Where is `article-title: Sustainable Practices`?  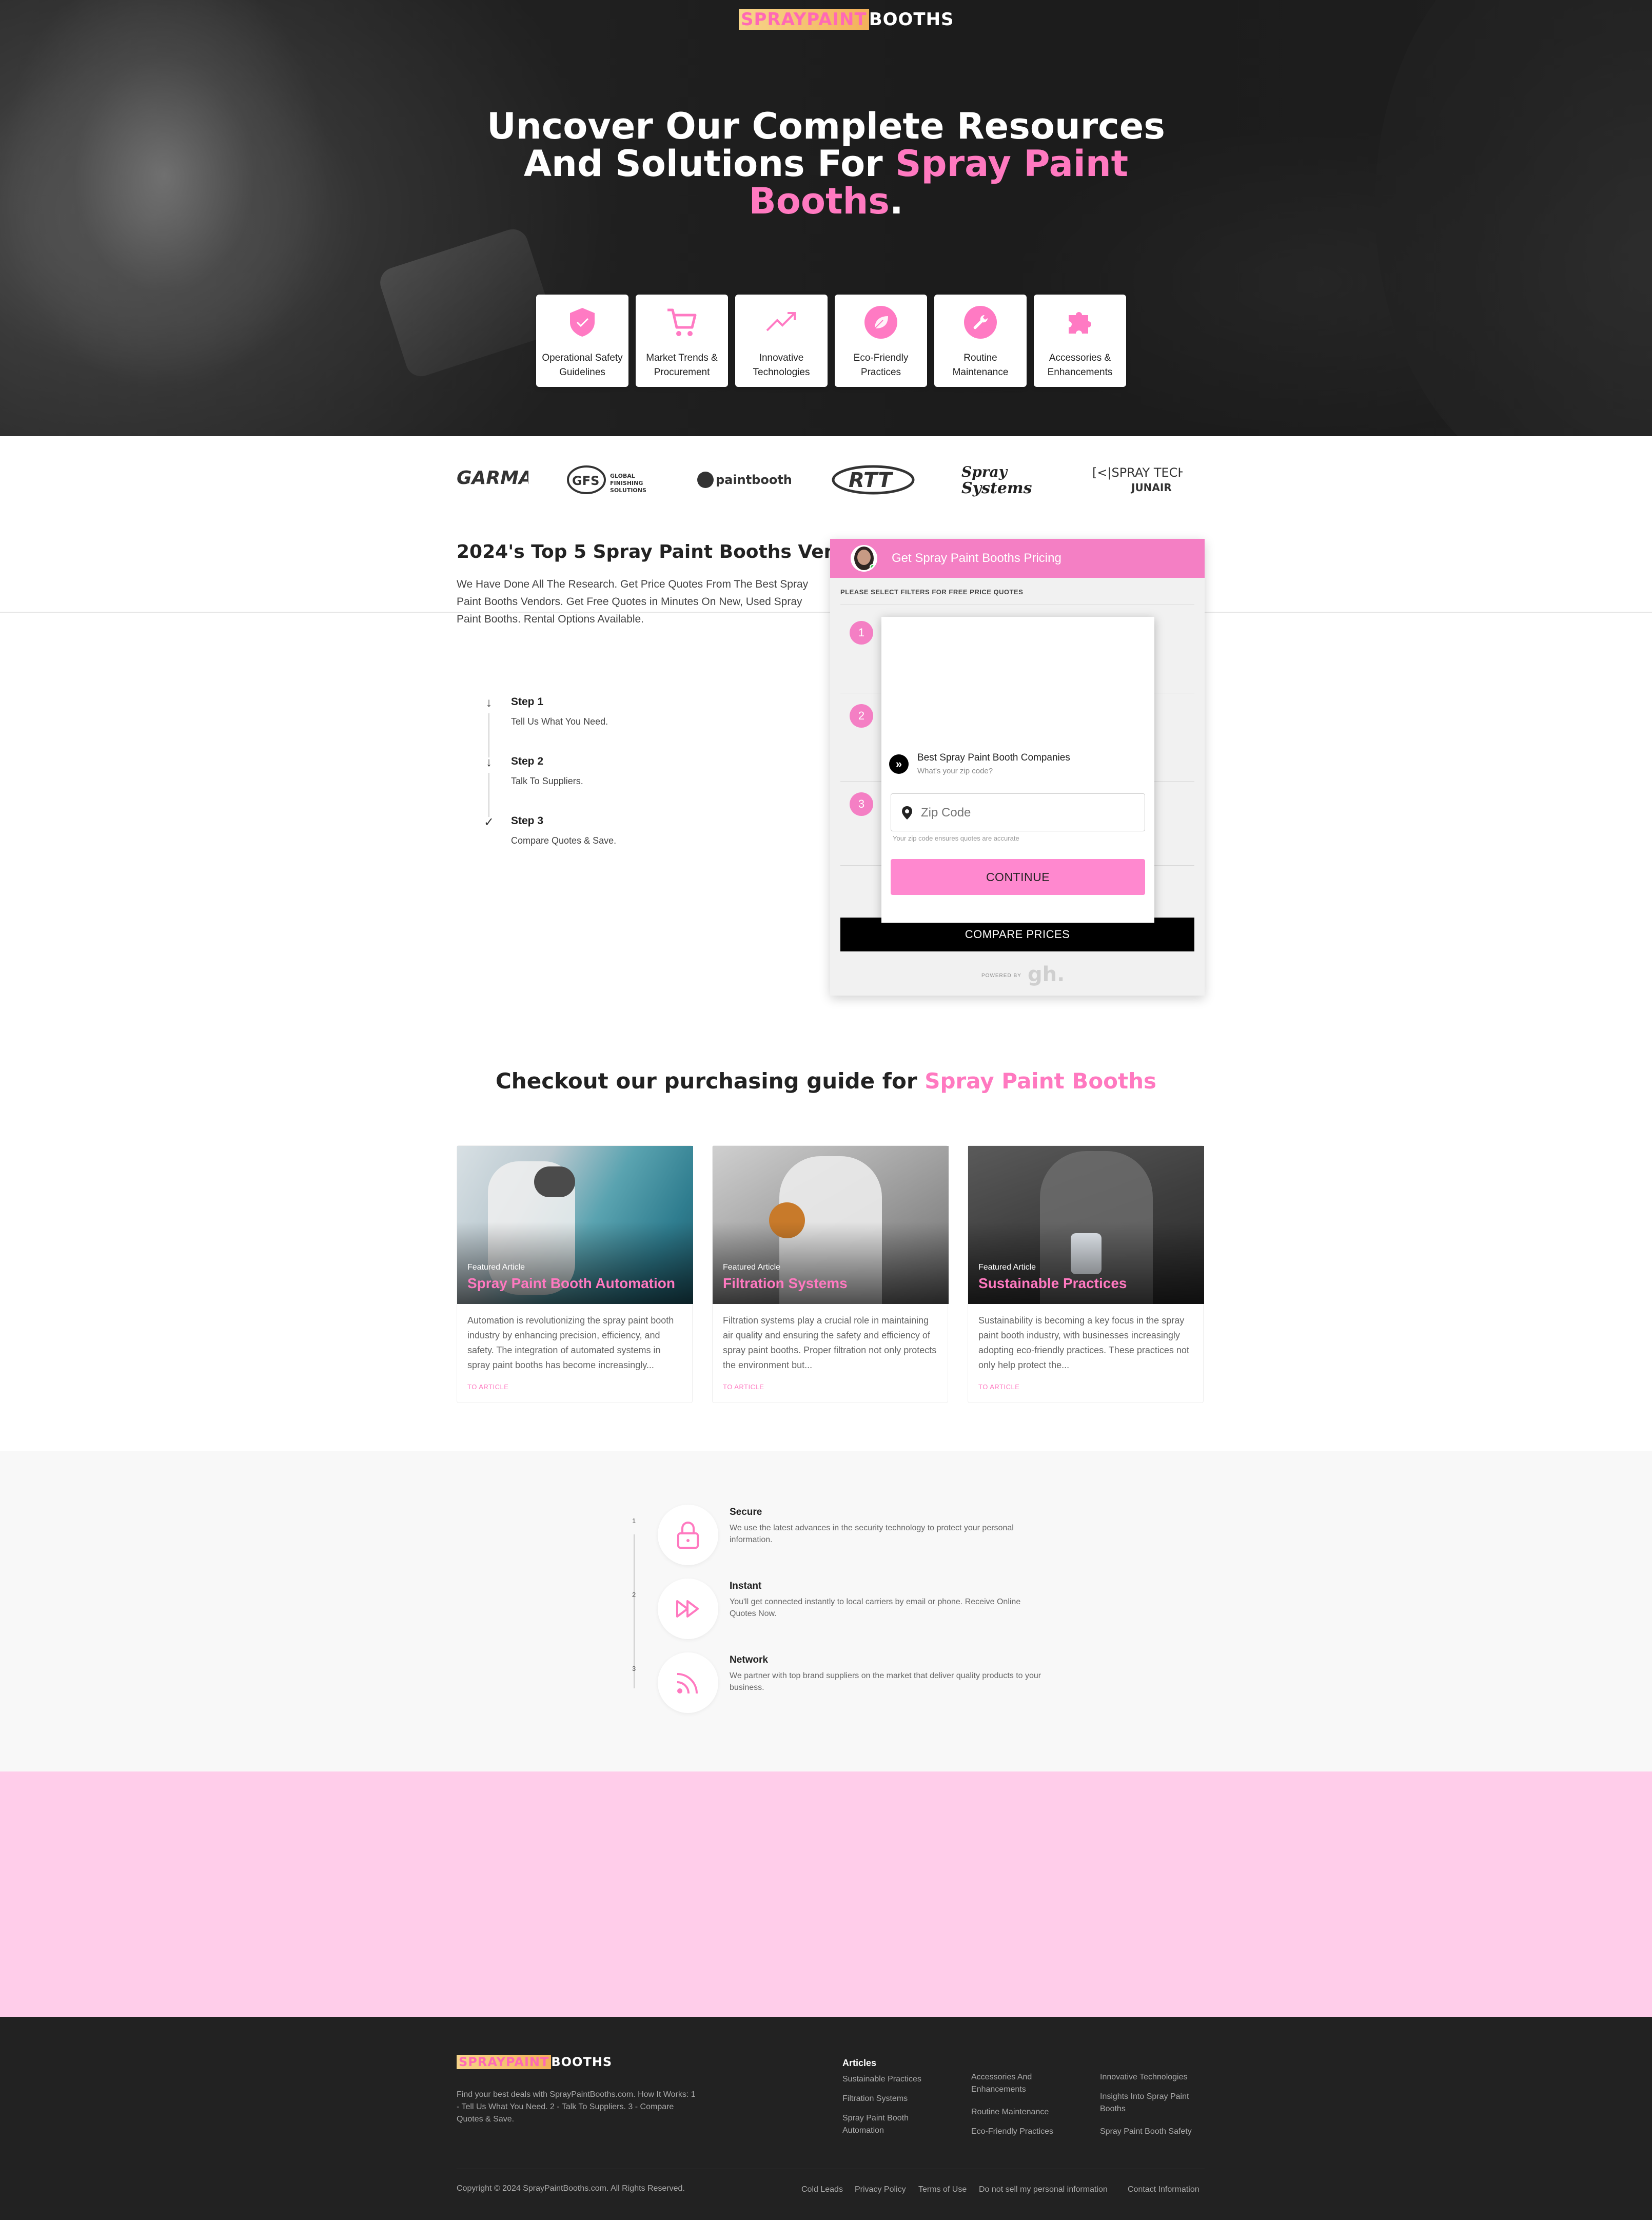 article-title: Sustainable Practices is located at coordinates (1052, 1283).